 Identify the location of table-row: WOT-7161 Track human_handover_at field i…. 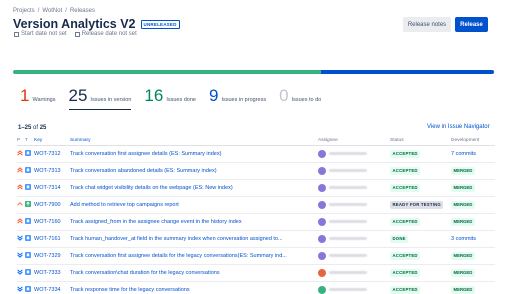
(256, 239).